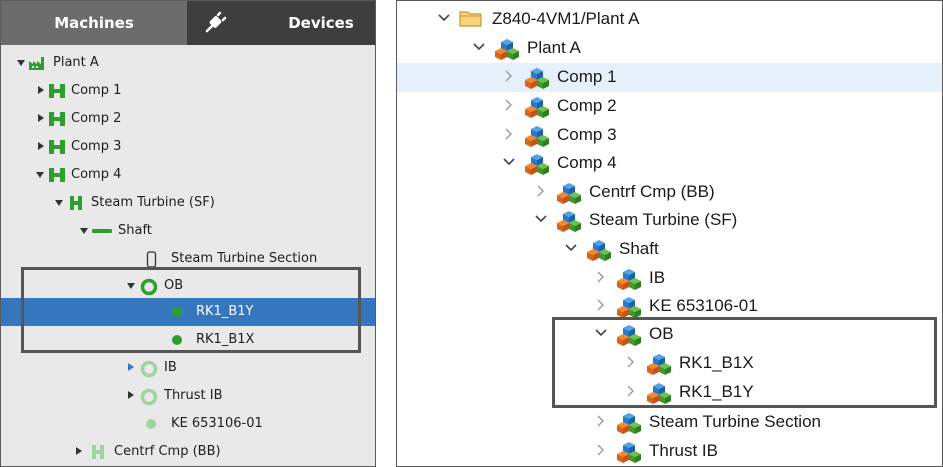  I want to click on tab-bar: Machines Devices, so click(188, 23).